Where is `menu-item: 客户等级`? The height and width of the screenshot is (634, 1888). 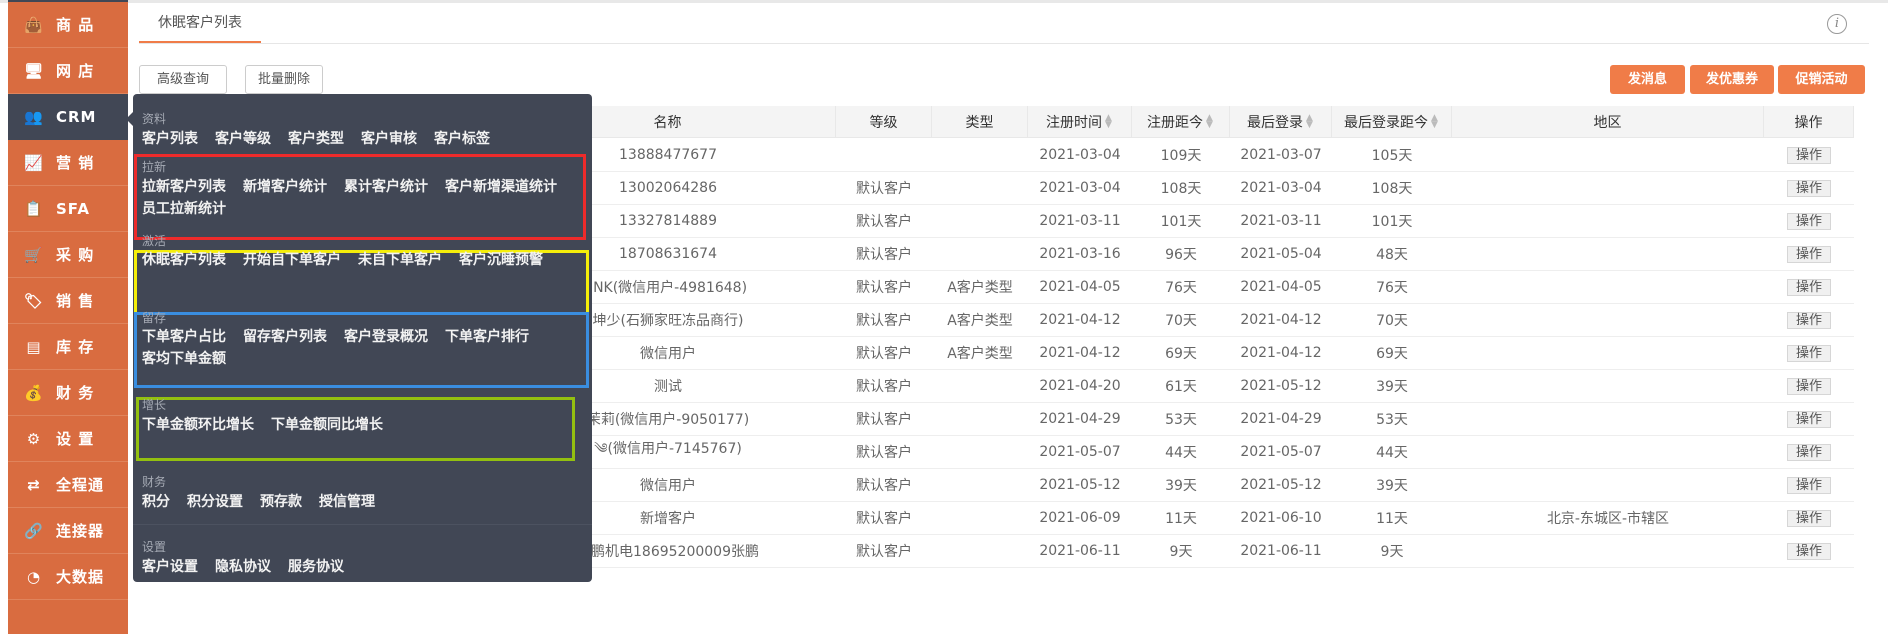 menu-item: 客户等级 is located at coordinates (243, 139).